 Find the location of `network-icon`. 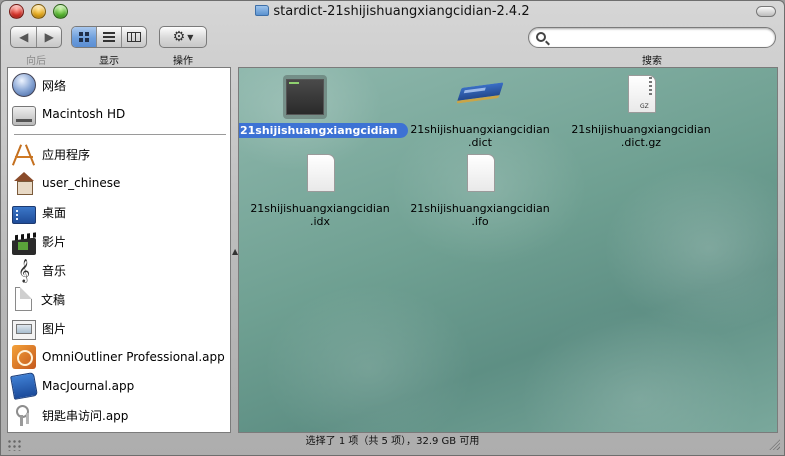

network-icon is located at coordinates (24, 85).